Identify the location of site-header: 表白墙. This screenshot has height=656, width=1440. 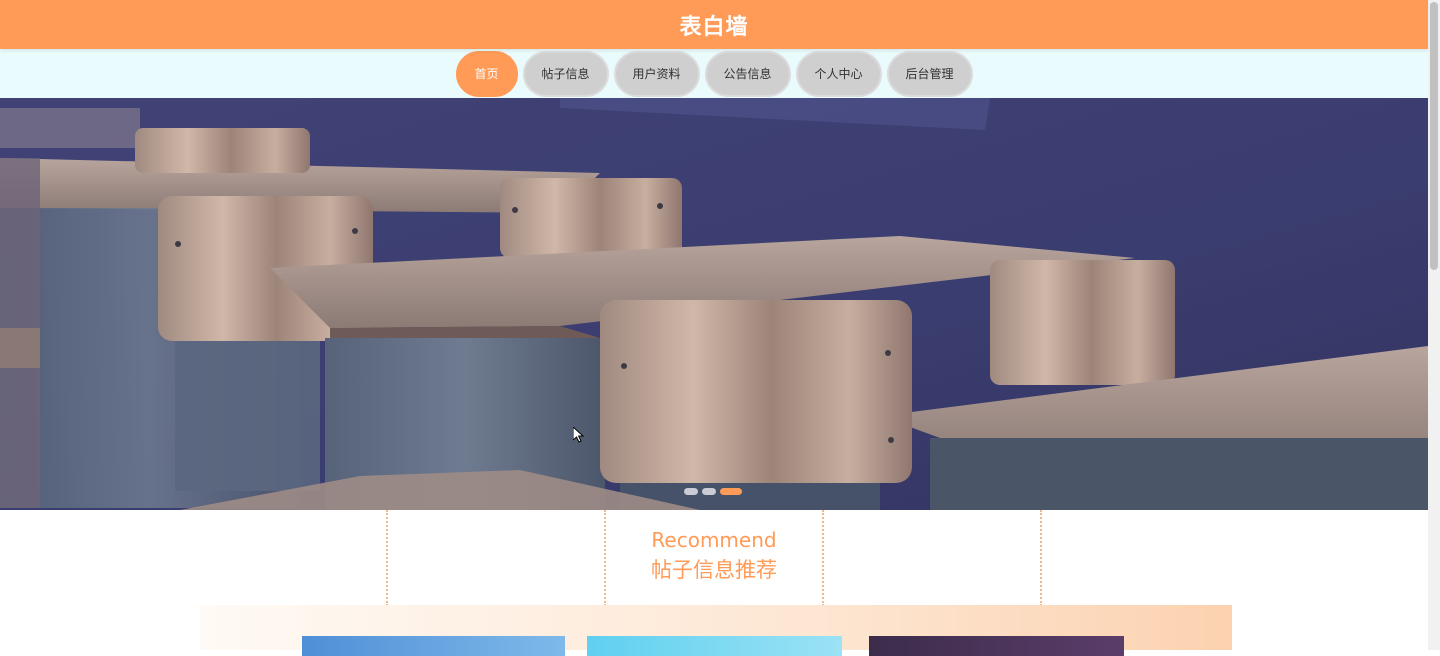
(714, 24).